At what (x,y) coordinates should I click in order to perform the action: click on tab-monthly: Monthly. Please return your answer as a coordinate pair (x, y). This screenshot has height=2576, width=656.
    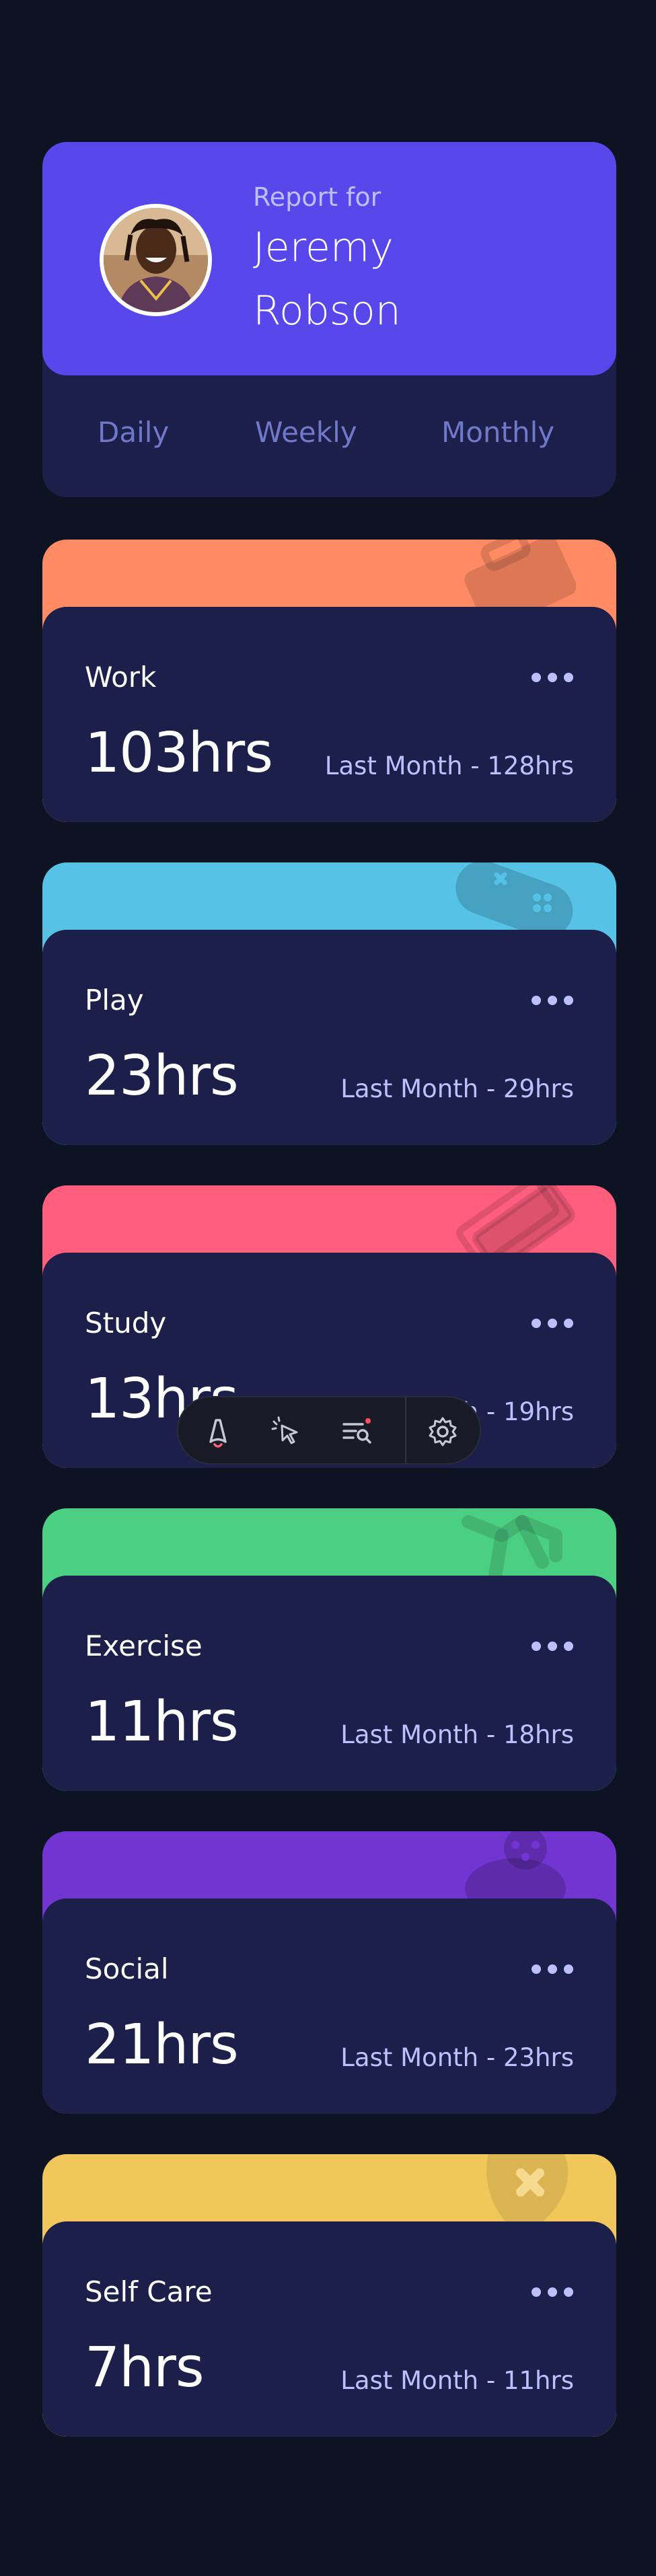
    Looking at the image, I should click on (497, 432).